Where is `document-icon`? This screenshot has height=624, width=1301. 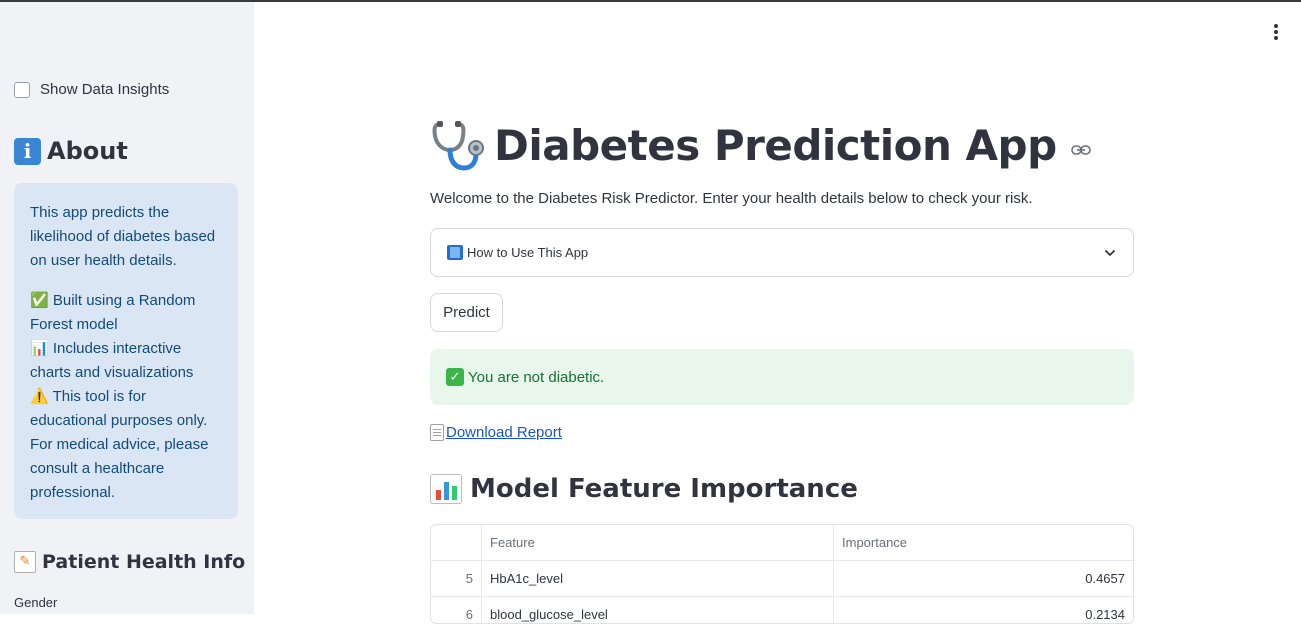 document-icon is located at coordinates (437, 432).